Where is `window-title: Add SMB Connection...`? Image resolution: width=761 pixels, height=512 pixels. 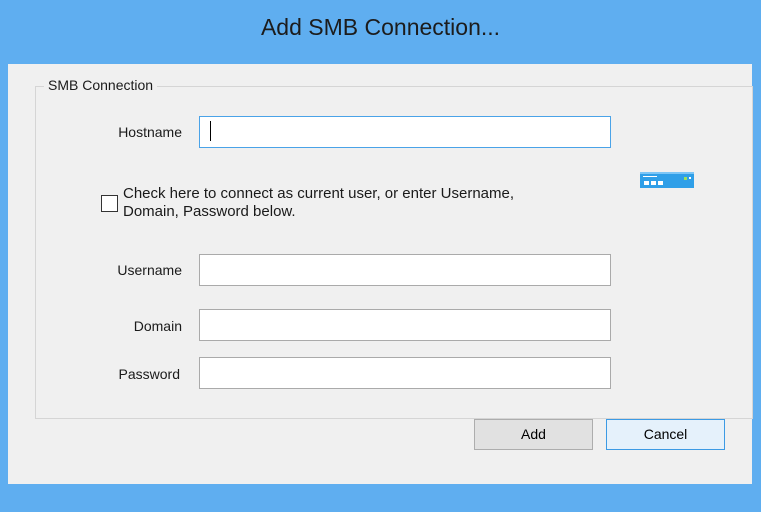
window-title: Add SMB Connection... is located at coordinates (380, 27).